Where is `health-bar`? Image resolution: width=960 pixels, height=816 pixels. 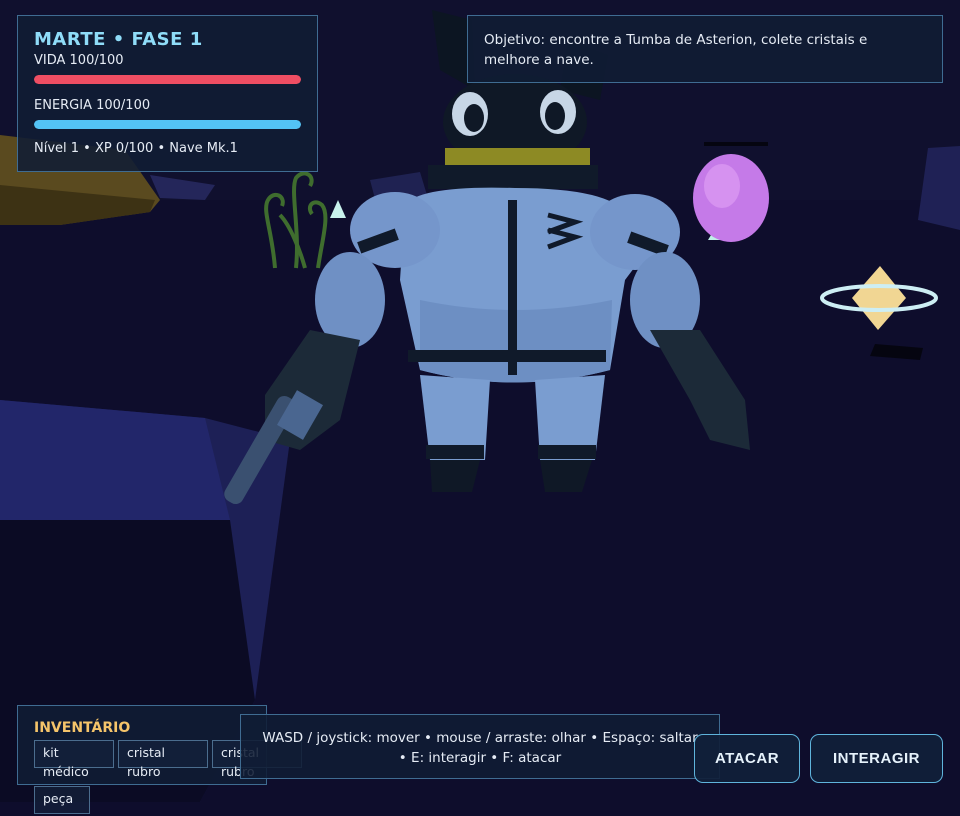 health-bar is located at coordinates (167, 79).